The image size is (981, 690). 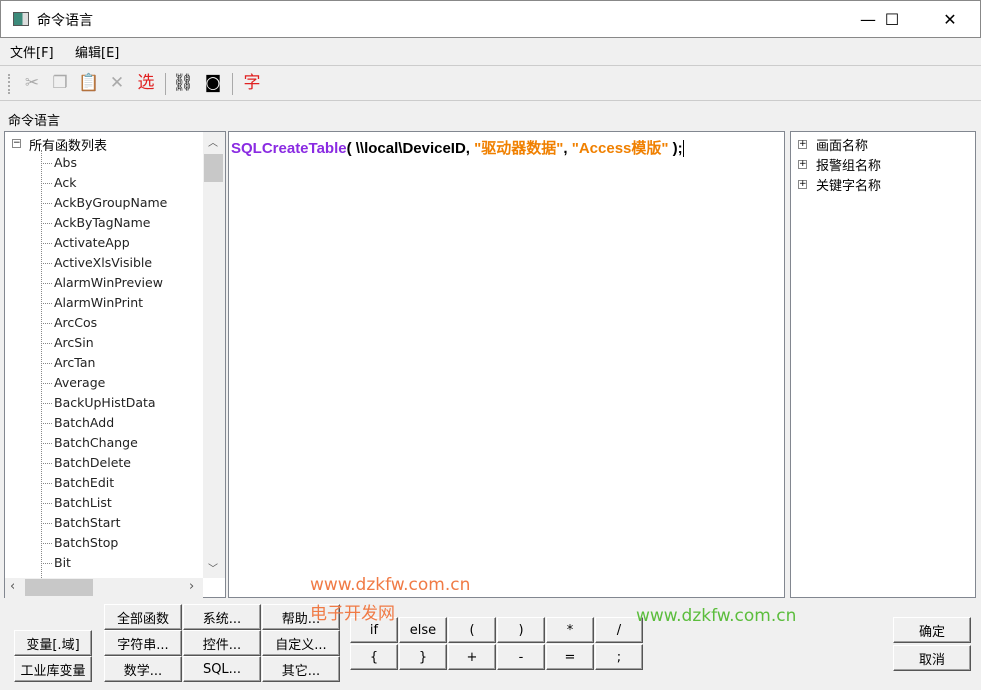 What do you see at coordinates (108, 282) in the screenshot?
I see `function-item: AlarmWinPreview` at bounding box center [108, 282].